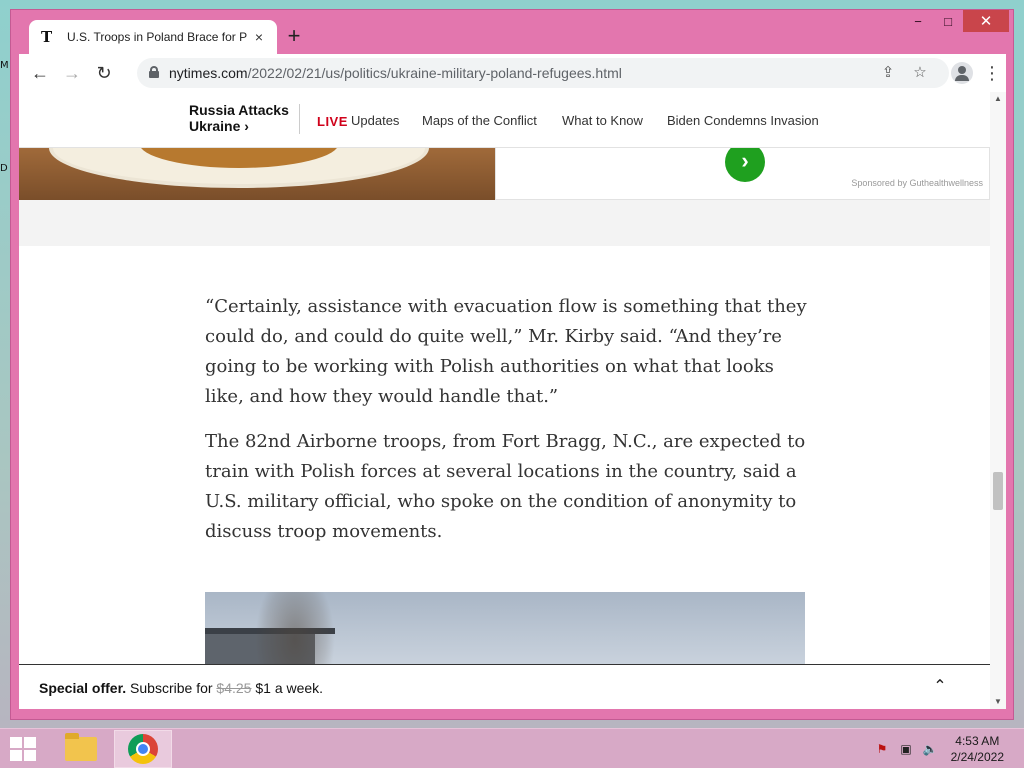 This screenshot has width=1024, height=768. Describe the element at coordinates (157, 37) in the screenshot. I see `tab-title: U.S. Troops in Poland Brace for P` at that location.